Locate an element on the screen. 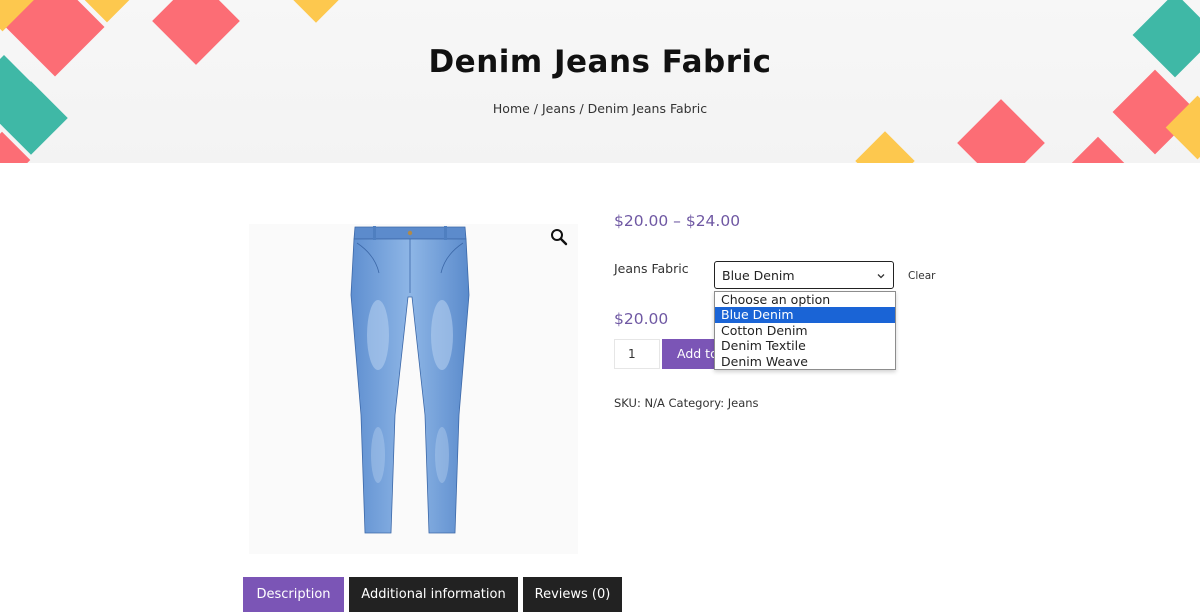 This screenshot has width=1200, height=612. product-meta: SKU: N/A Category: Jeans is located at coordinates (686, 403).